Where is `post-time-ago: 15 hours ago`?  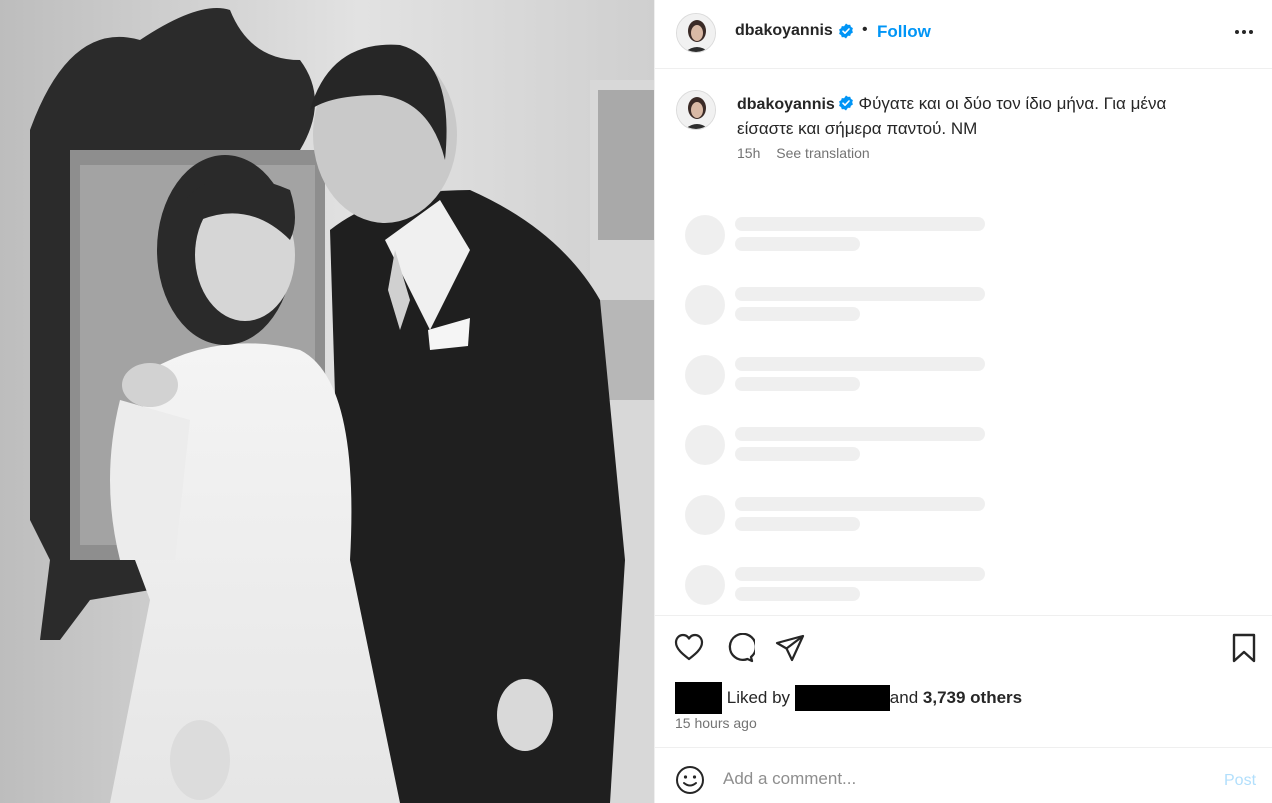
post-time-ago: 15 hours ago is located at coordinates (716, 723).